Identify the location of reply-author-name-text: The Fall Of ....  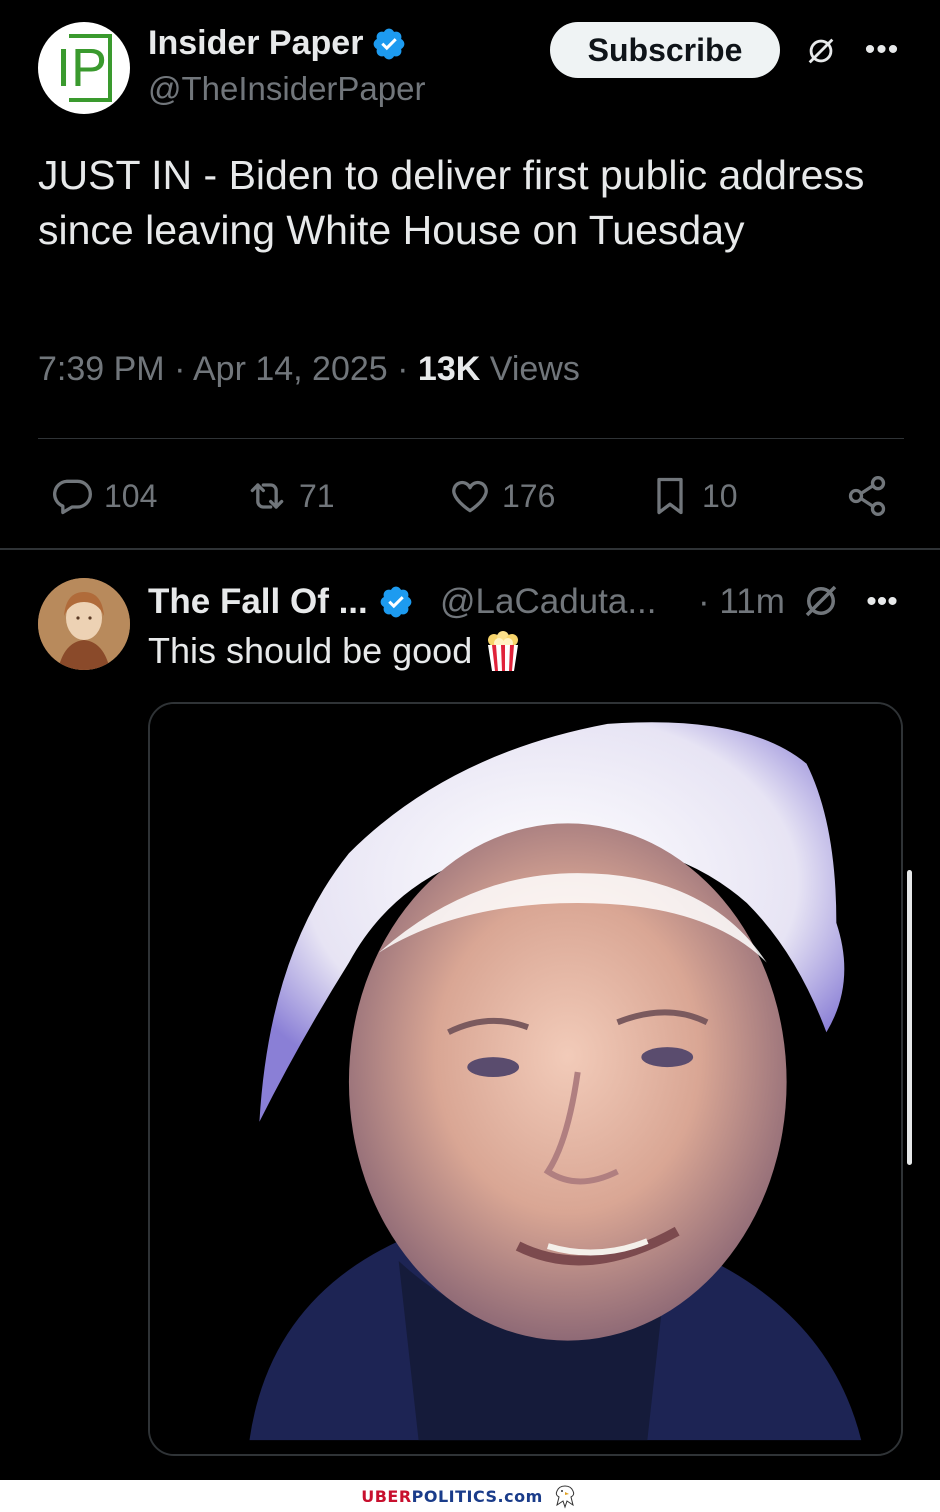
(258, 601).